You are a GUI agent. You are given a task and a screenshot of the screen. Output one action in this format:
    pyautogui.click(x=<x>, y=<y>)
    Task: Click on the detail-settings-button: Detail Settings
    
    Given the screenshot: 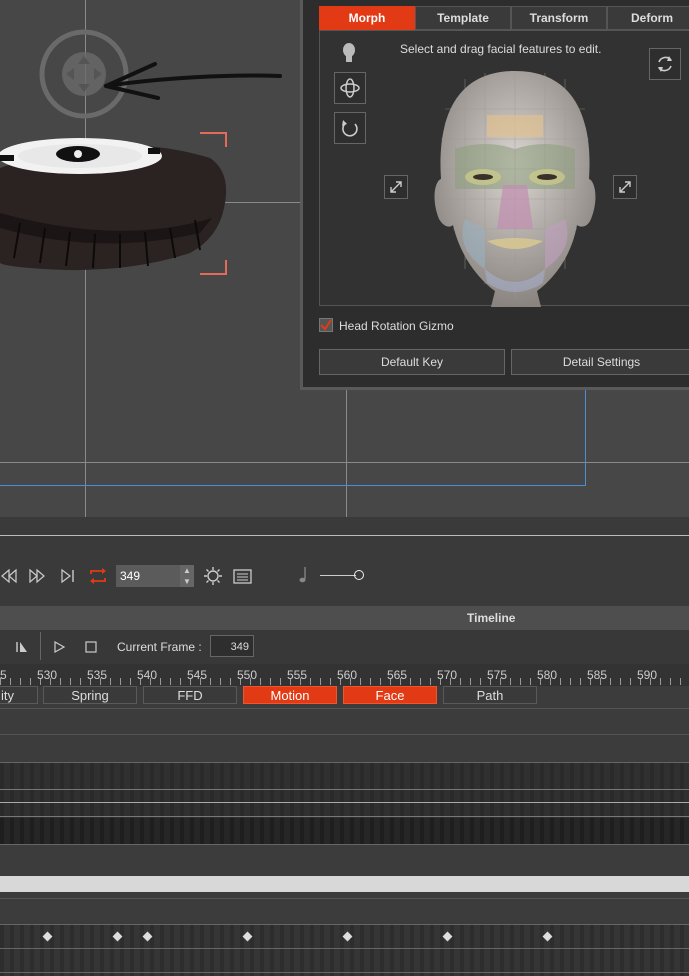 What is the action you would take?
    pyautogui.click(x=600, y=362)
    